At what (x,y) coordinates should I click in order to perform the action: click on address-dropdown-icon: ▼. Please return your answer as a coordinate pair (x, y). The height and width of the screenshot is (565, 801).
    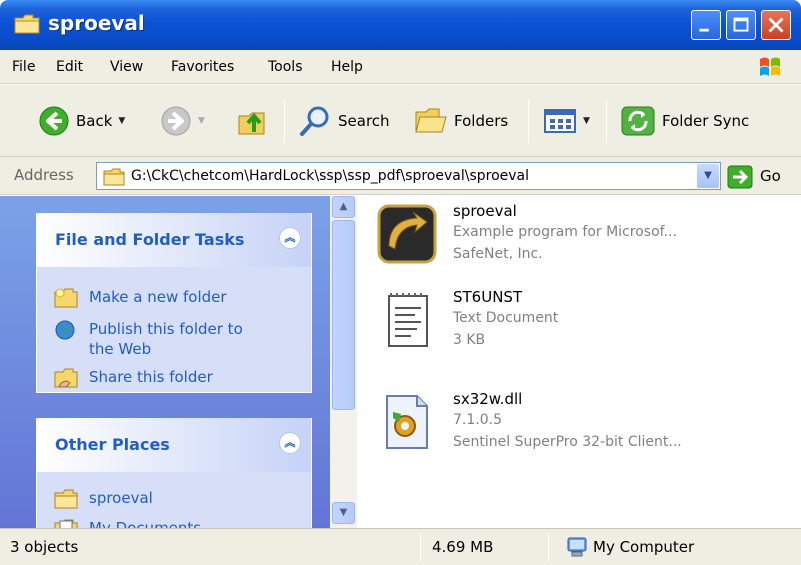
    Looking at the image, I should click on (708, 176).